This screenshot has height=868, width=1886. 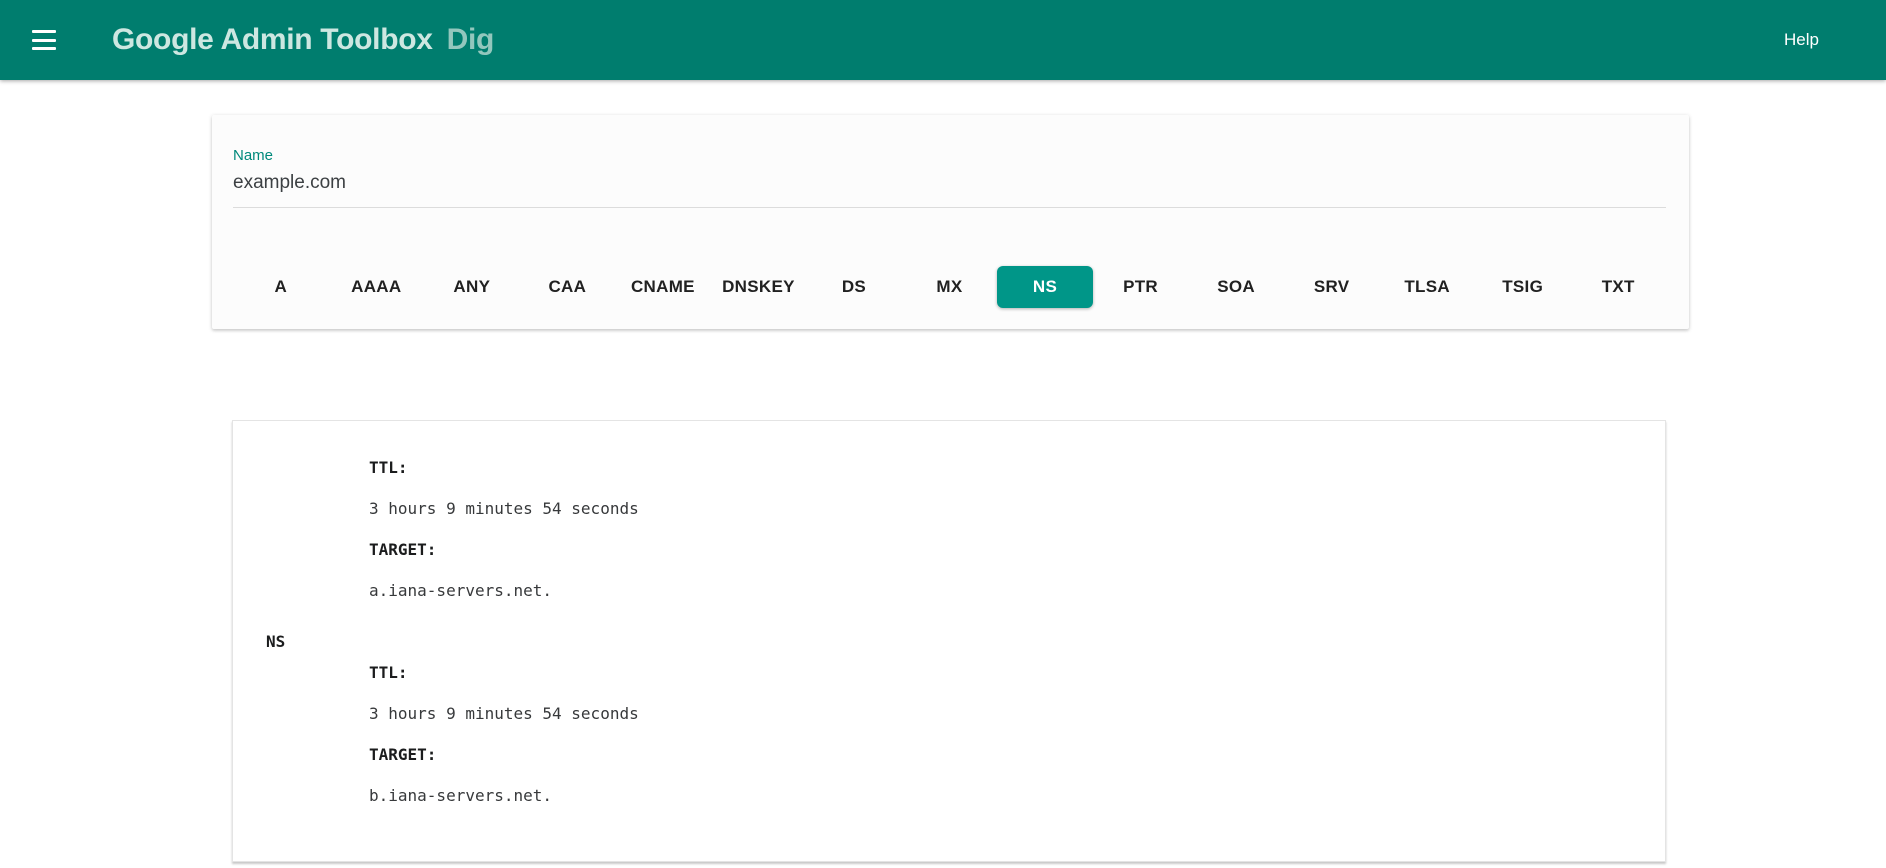 I want to click on record-type-tlsa-button: TLSA, so click(x=1427, y=287).